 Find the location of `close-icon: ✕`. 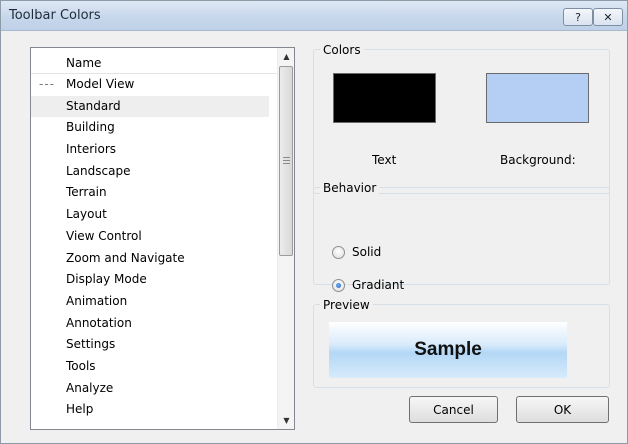

close-icon: ✕ is located at coordinates (608, 17).